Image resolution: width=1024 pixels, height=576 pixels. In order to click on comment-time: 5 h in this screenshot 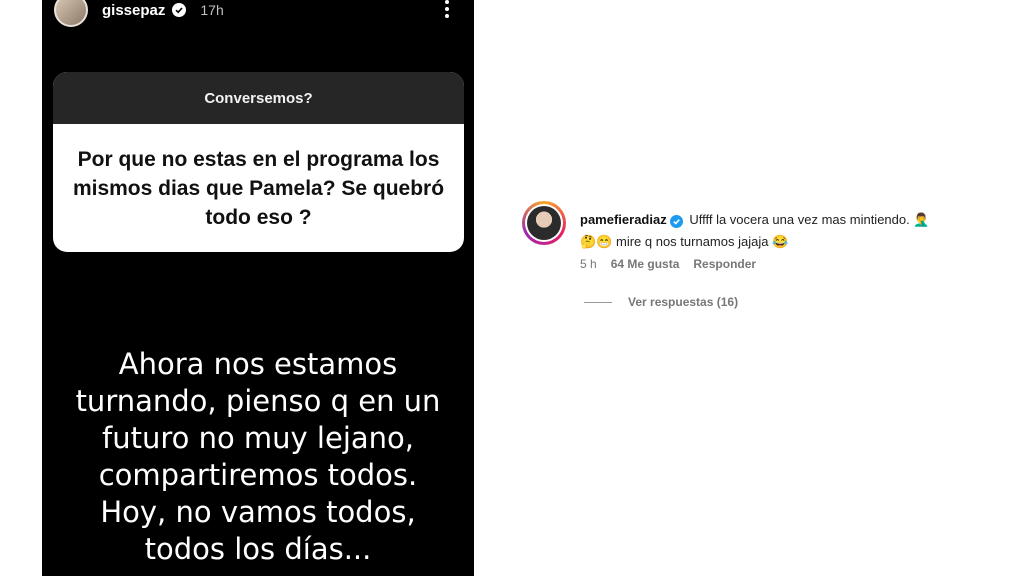, I will do `click(588, 264)`.